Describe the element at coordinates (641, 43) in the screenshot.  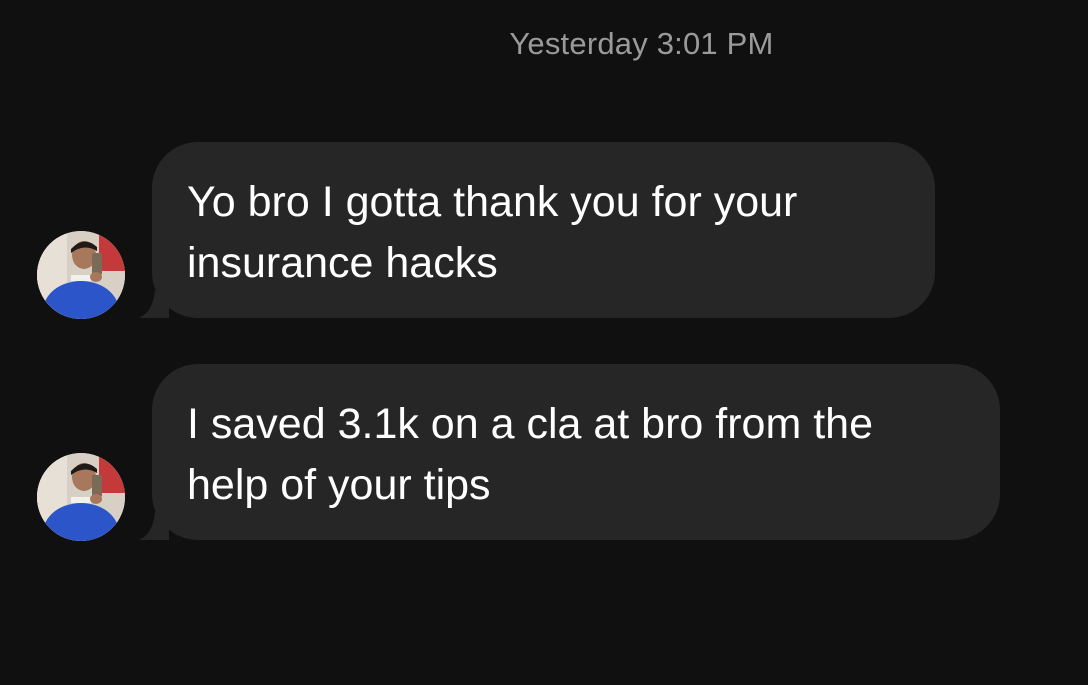
I see `message-timestamp: Yesterday 3:01 PM` at that location.